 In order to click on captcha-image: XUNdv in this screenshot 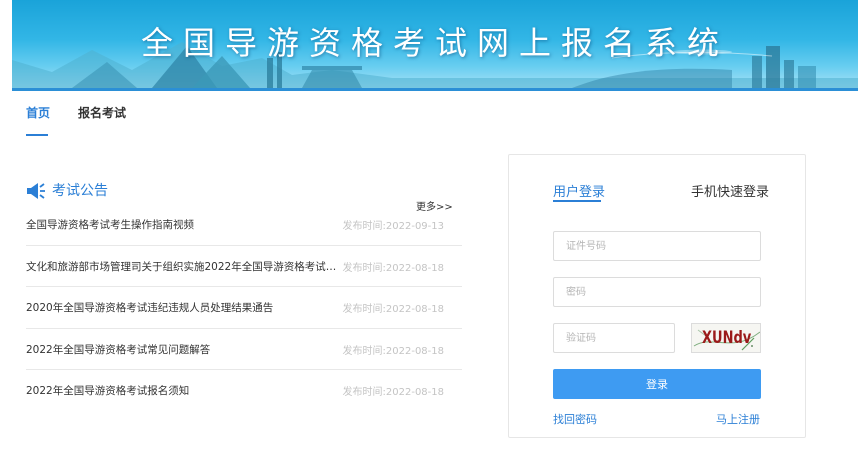, I will do `click(726, 338)`.